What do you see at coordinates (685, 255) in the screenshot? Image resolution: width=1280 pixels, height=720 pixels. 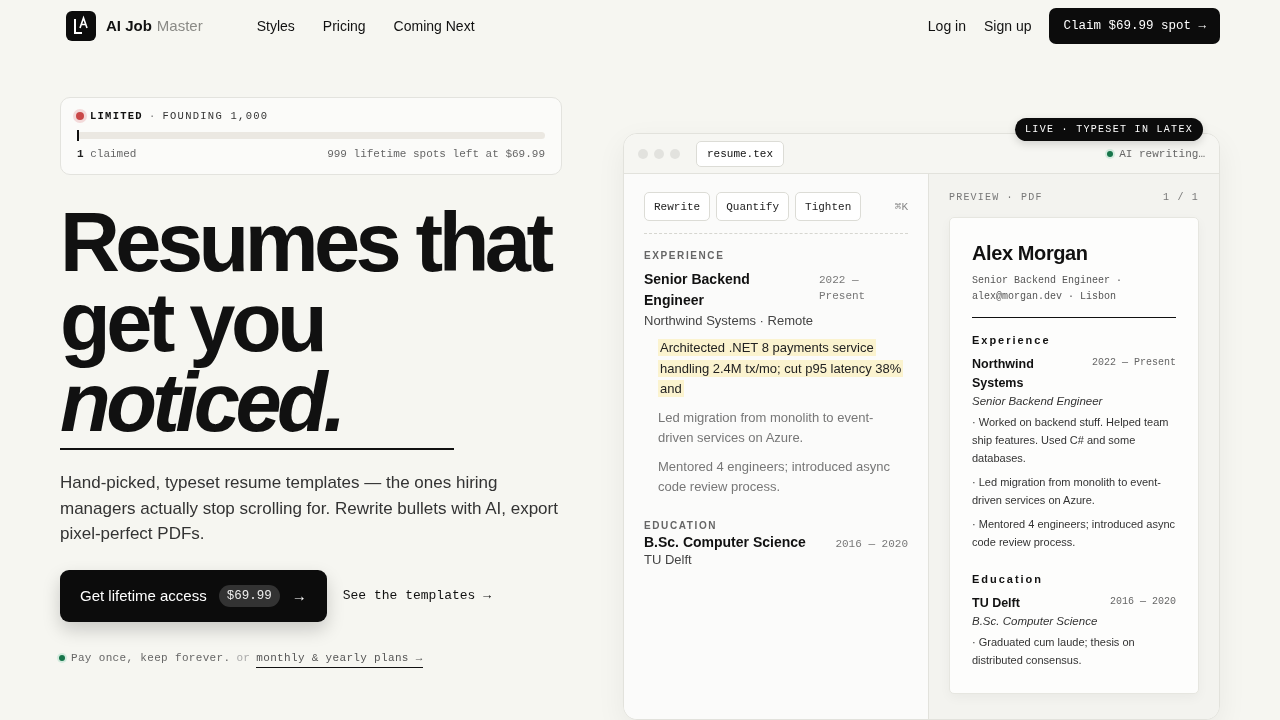 I see `section-heading: EXPERIENCE` at bounding box center [685, 255].